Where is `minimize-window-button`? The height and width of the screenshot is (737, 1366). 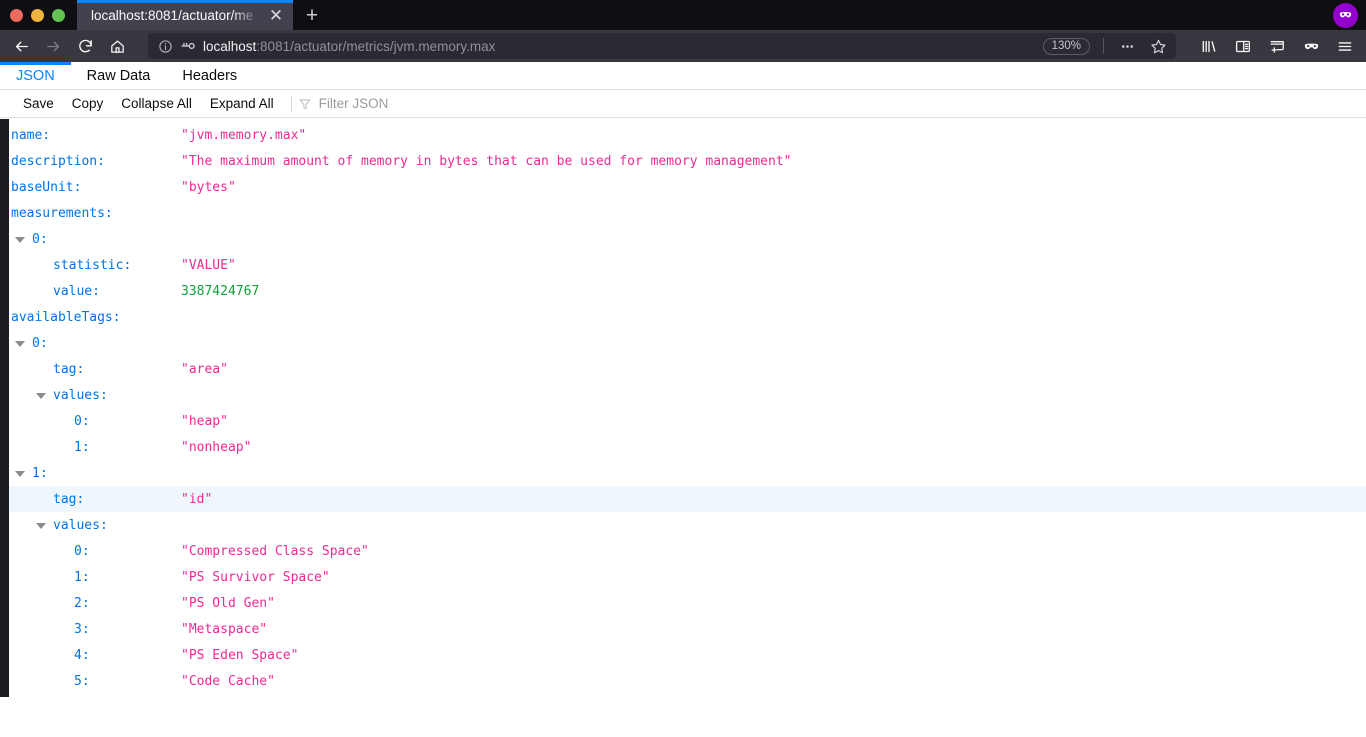
minimize-window-button is located at coordinates (37, 15).